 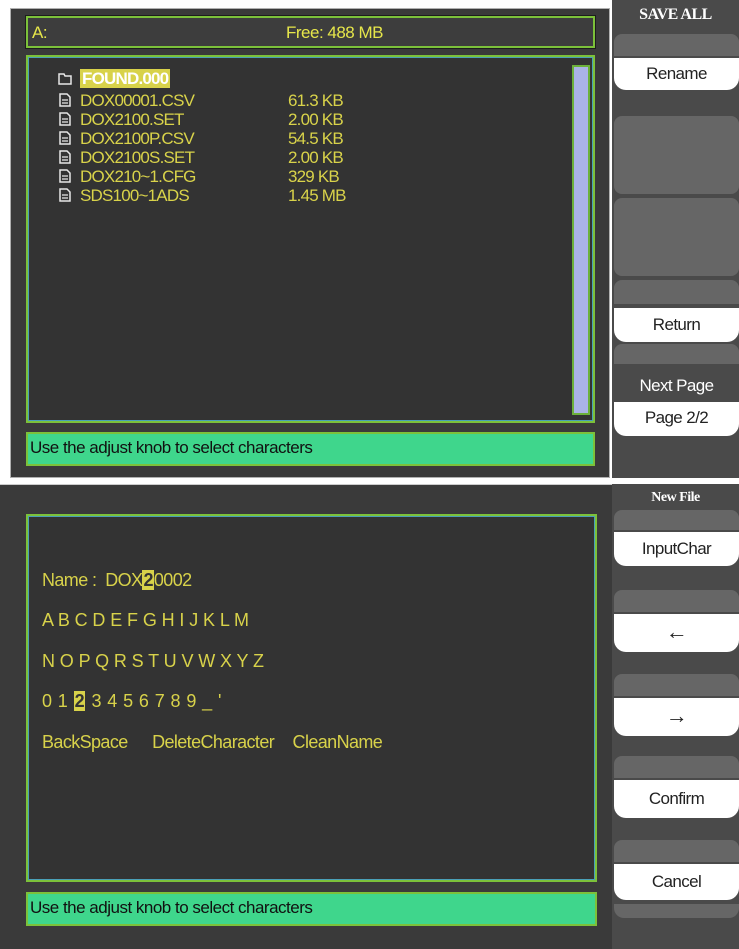 What do you see at coordinates (79, 701) in the screenshot?
I see `selected-char: 2` at bounding box center [79, 701].